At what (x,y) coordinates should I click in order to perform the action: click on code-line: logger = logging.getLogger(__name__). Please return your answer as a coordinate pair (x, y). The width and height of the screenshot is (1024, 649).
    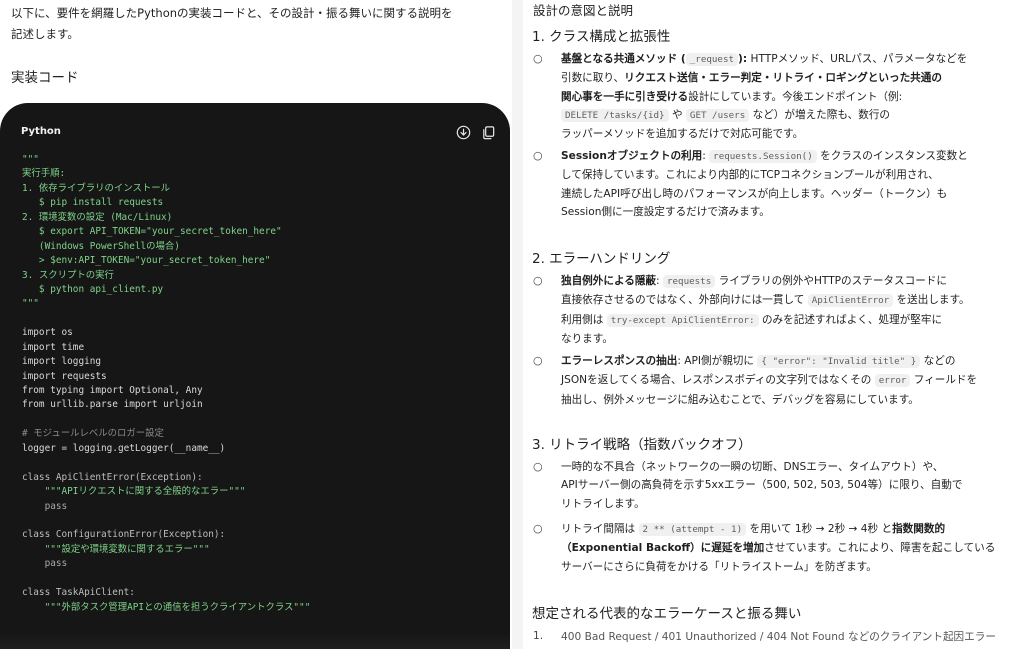
    Looking at the image, I should click on (124, 448).